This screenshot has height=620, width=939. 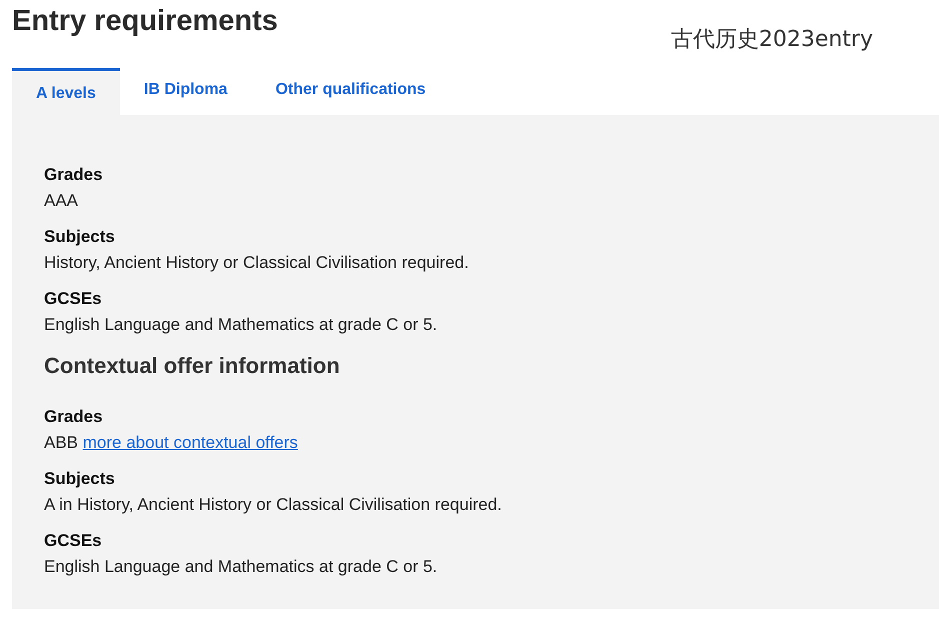 What do you see at coordinates (66, 91) in the screenshot?
I see `tab: A levels` at bounding box center [66, 91].